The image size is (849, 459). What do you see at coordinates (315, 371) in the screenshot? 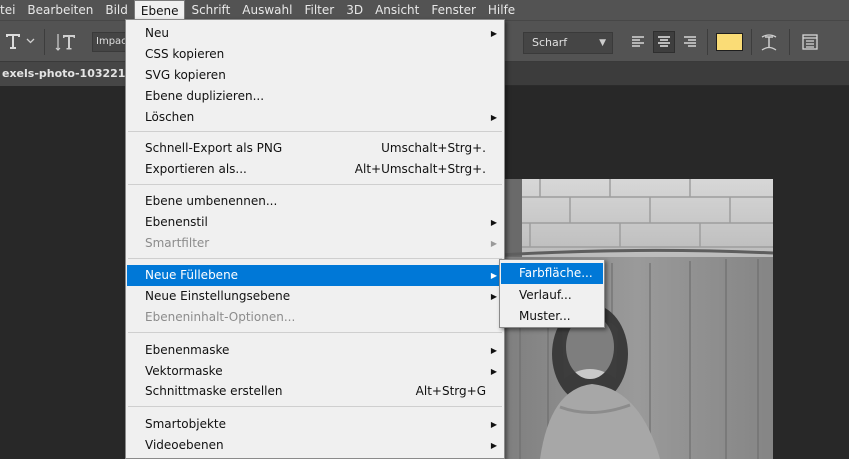
I see `menu-item-vector-mask: Vektormaske ▶` at bounding box center [315, 371].